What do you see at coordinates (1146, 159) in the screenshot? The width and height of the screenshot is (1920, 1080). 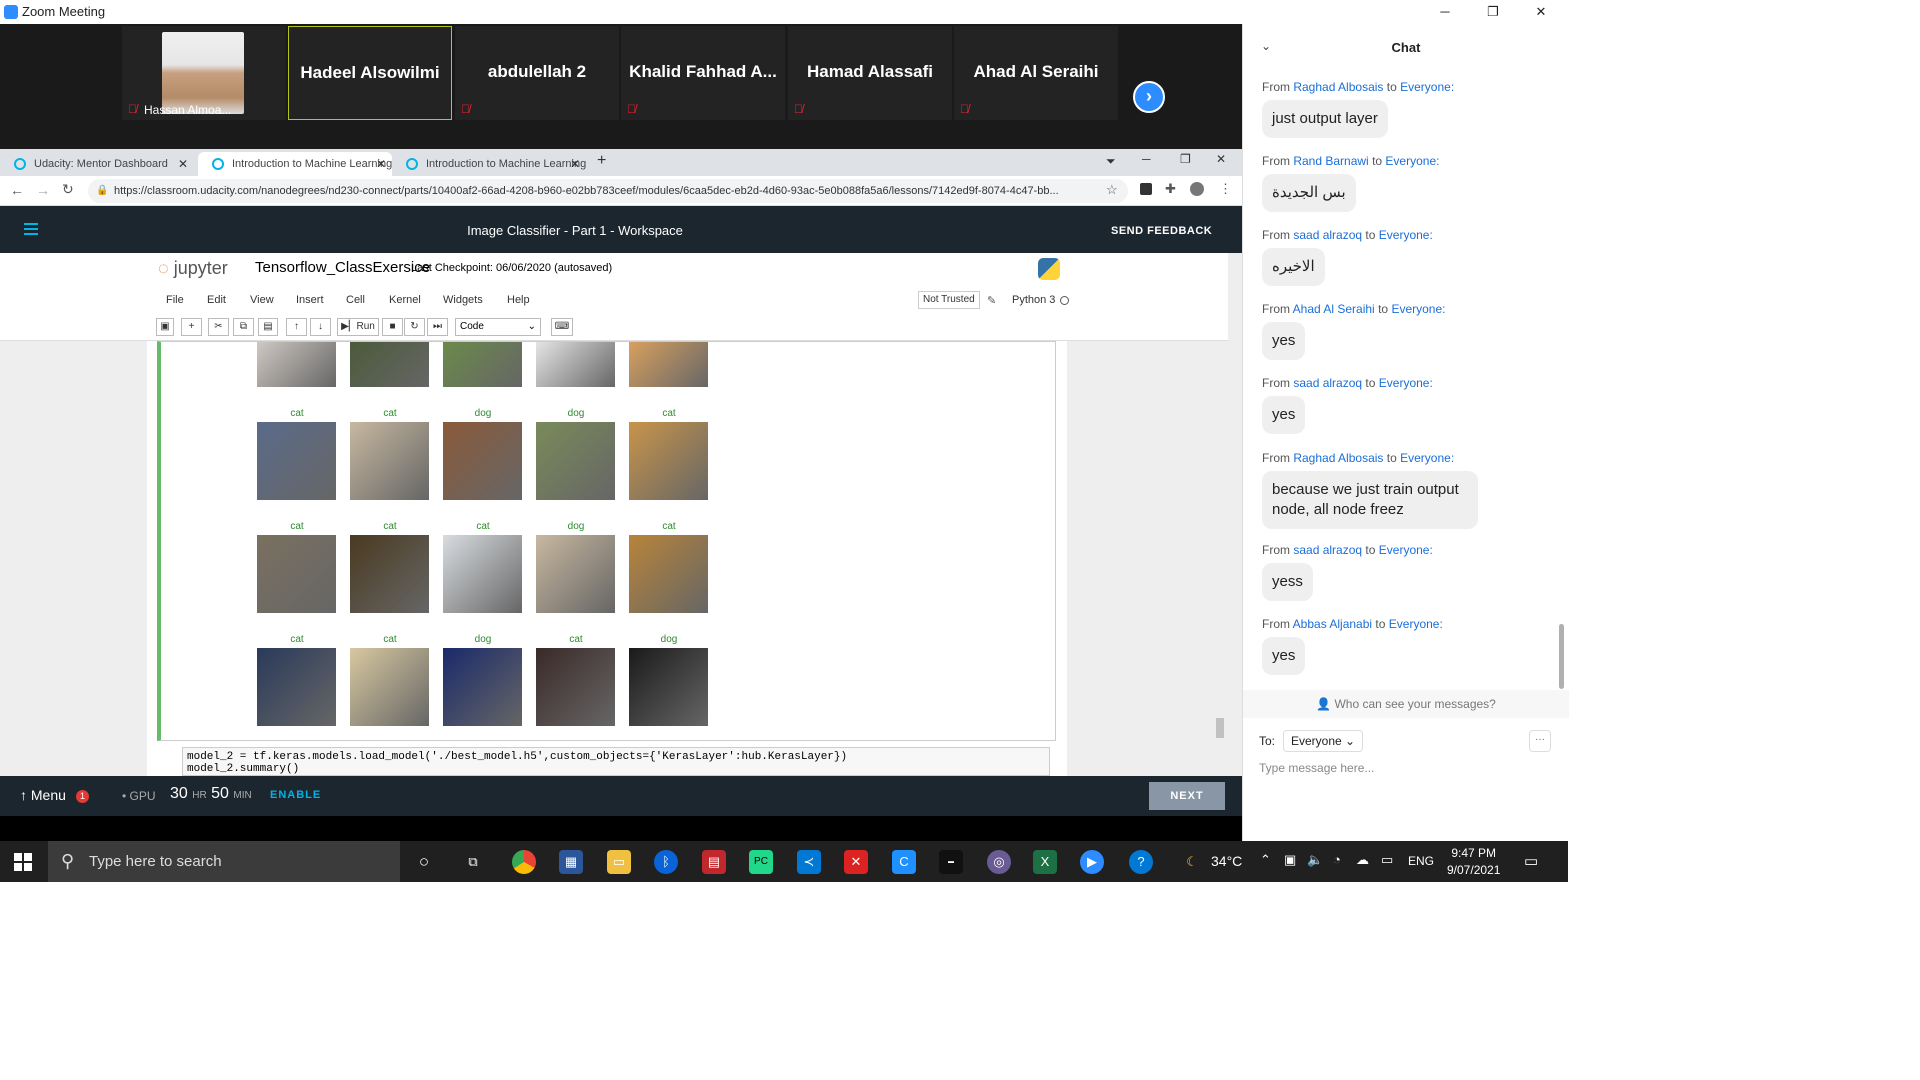 I see `browser-minimize-icon: ─` at bounding box center [1146, 159].